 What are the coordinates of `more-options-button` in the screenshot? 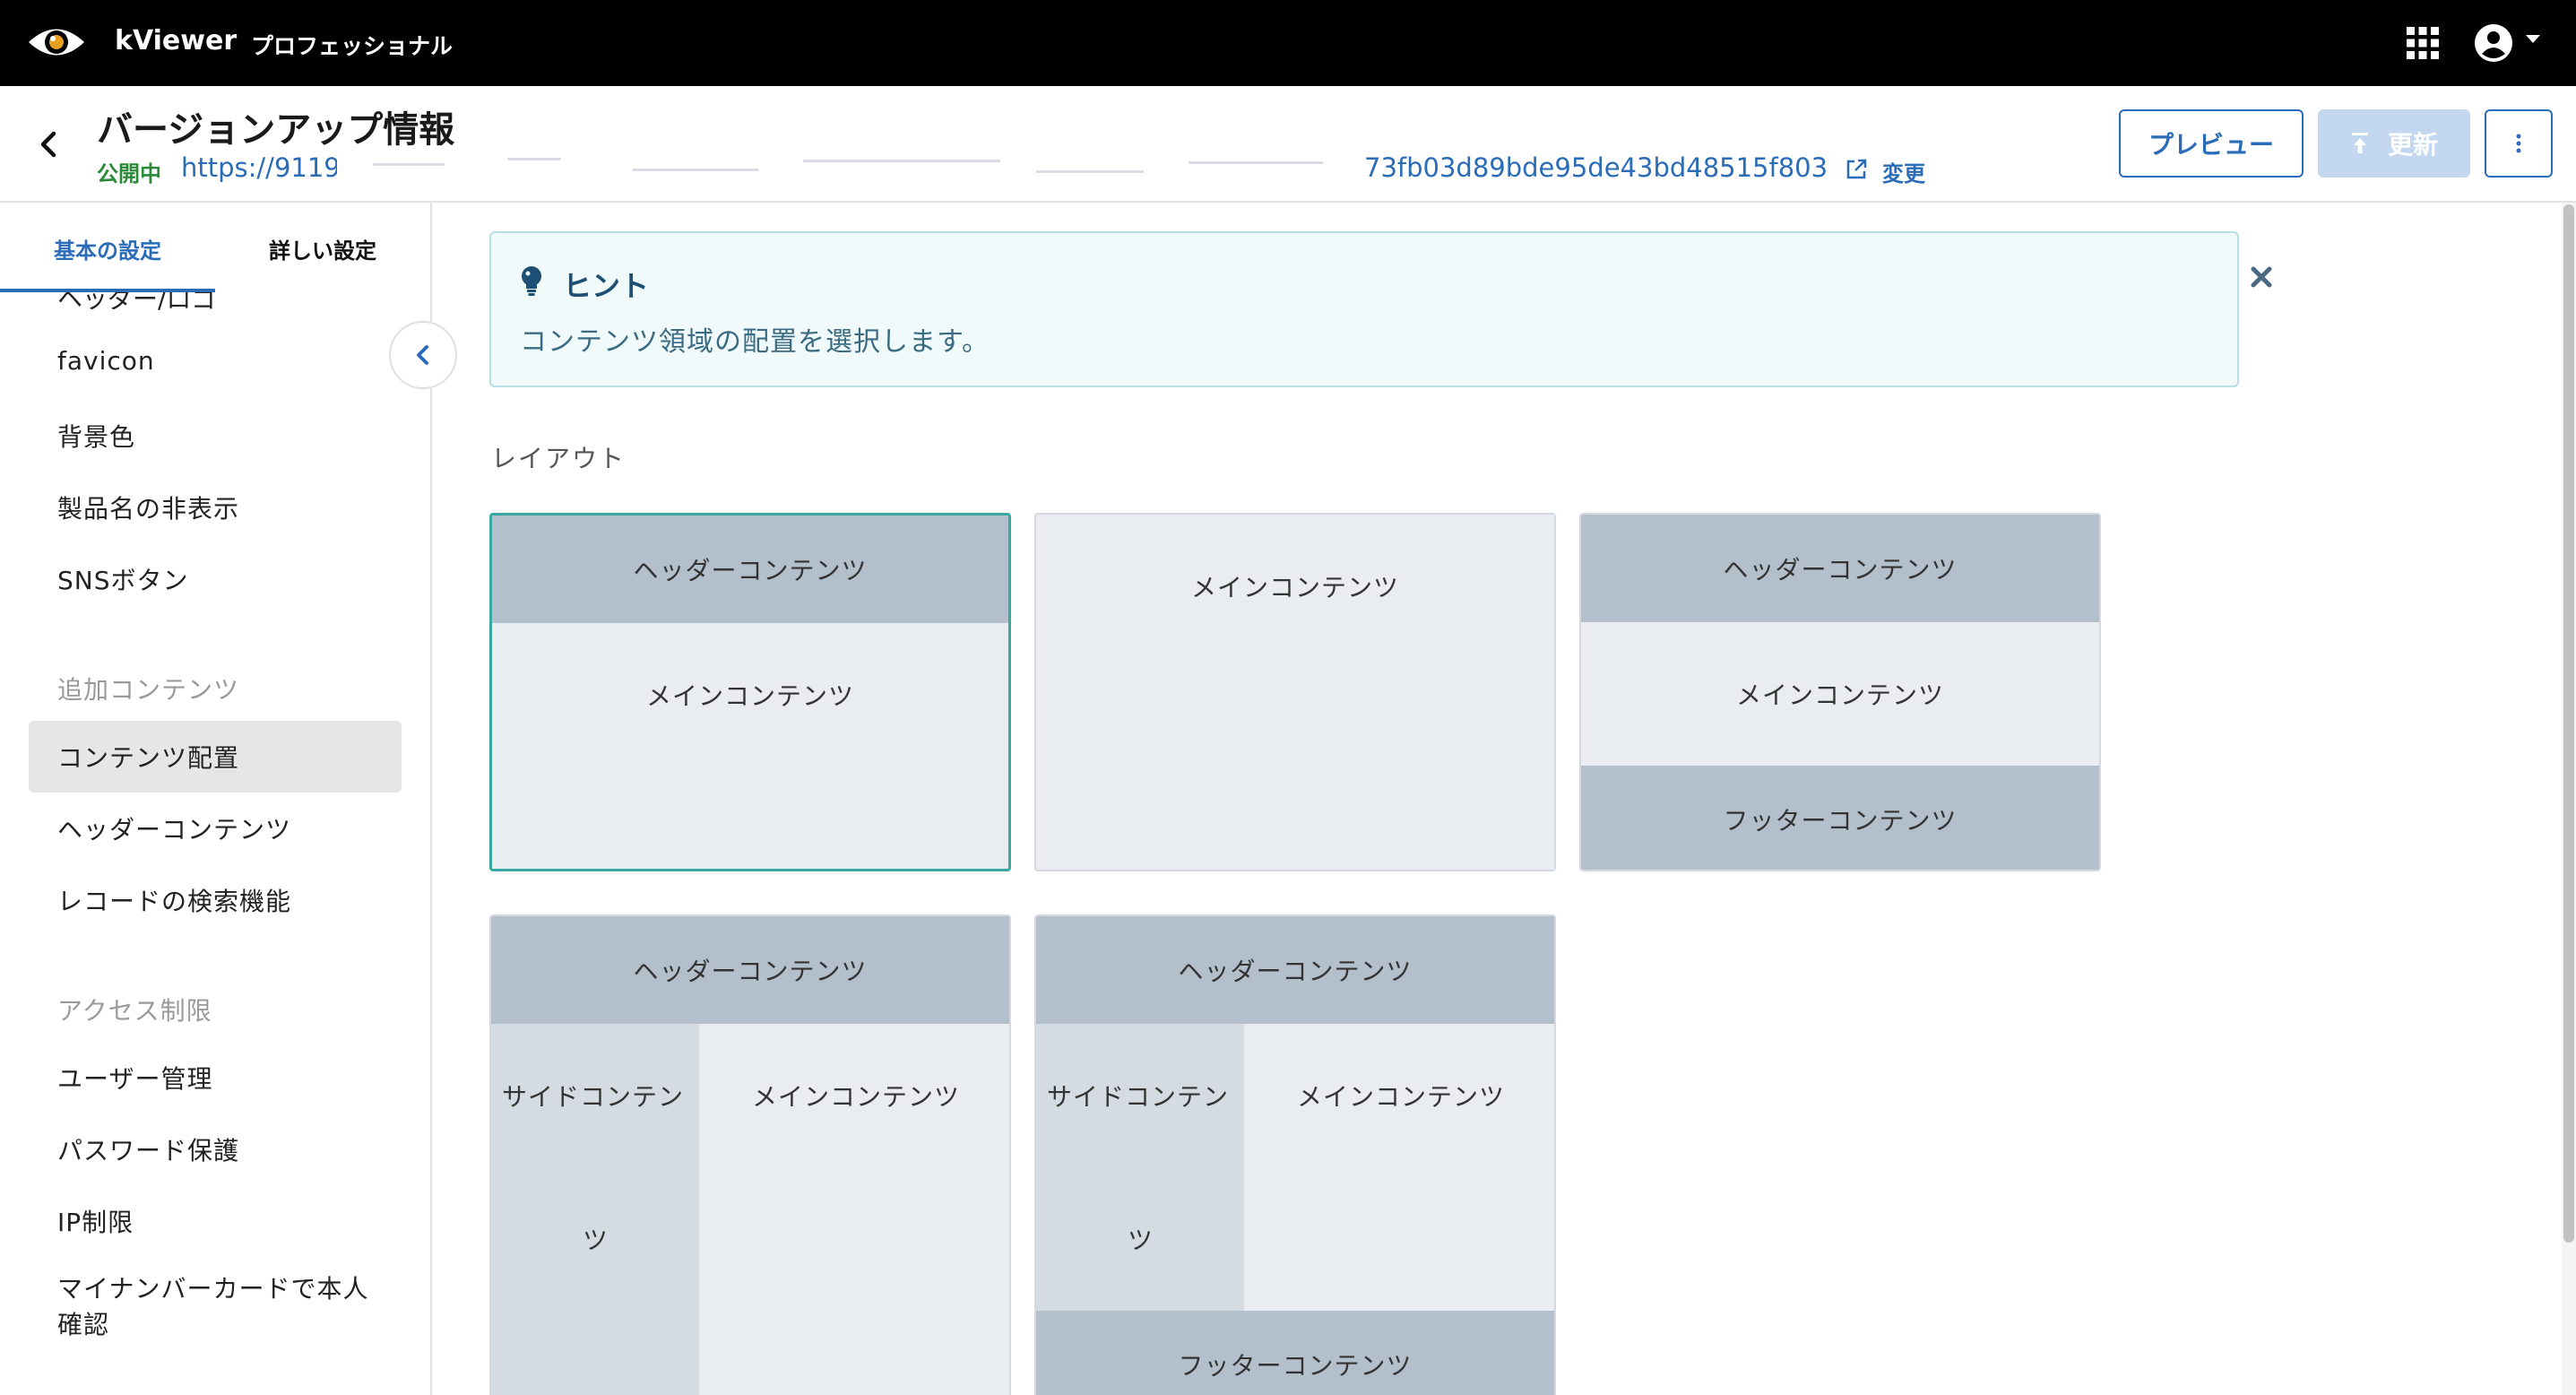 It's located at (2519, 143).